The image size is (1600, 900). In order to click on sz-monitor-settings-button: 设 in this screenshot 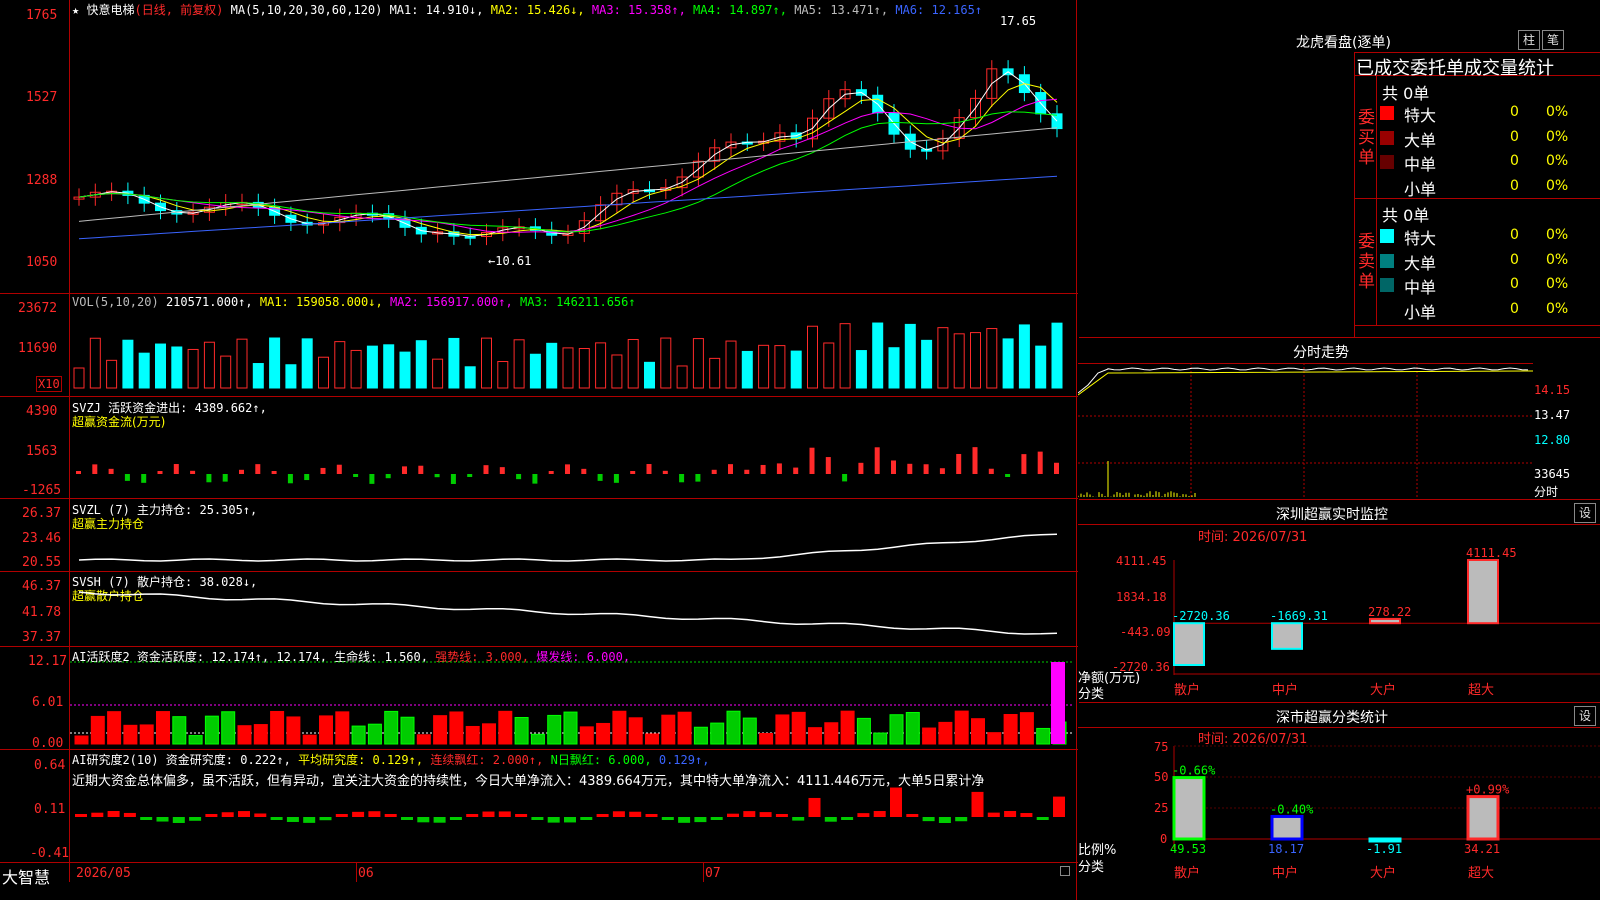, I will do `click(1585, 513)`.